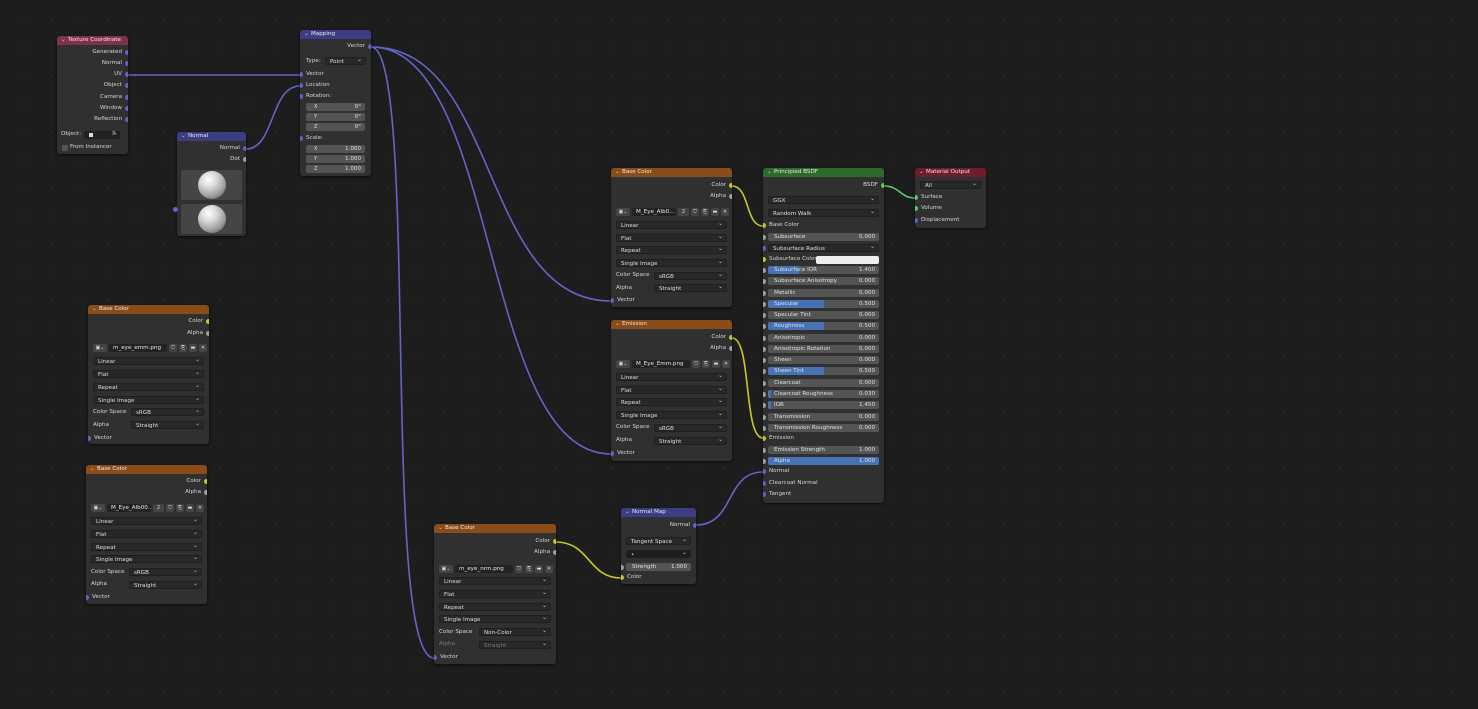 The height and width of the screenshot is (709, 1478). I want to click on normal-socket, so click(126, 63).